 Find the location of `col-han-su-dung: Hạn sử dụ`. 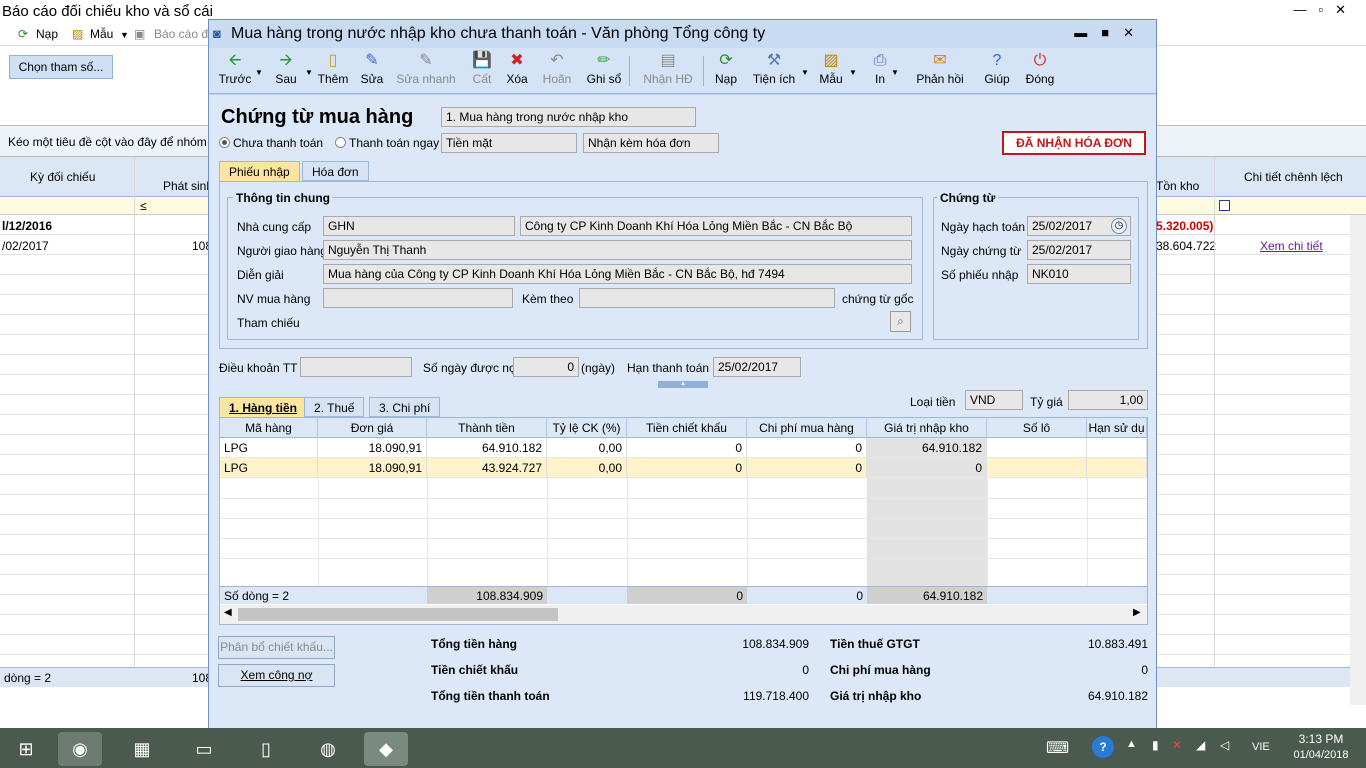

col-han-su-dung: Hạn sử dụ is located at coordinates (1117, 428).